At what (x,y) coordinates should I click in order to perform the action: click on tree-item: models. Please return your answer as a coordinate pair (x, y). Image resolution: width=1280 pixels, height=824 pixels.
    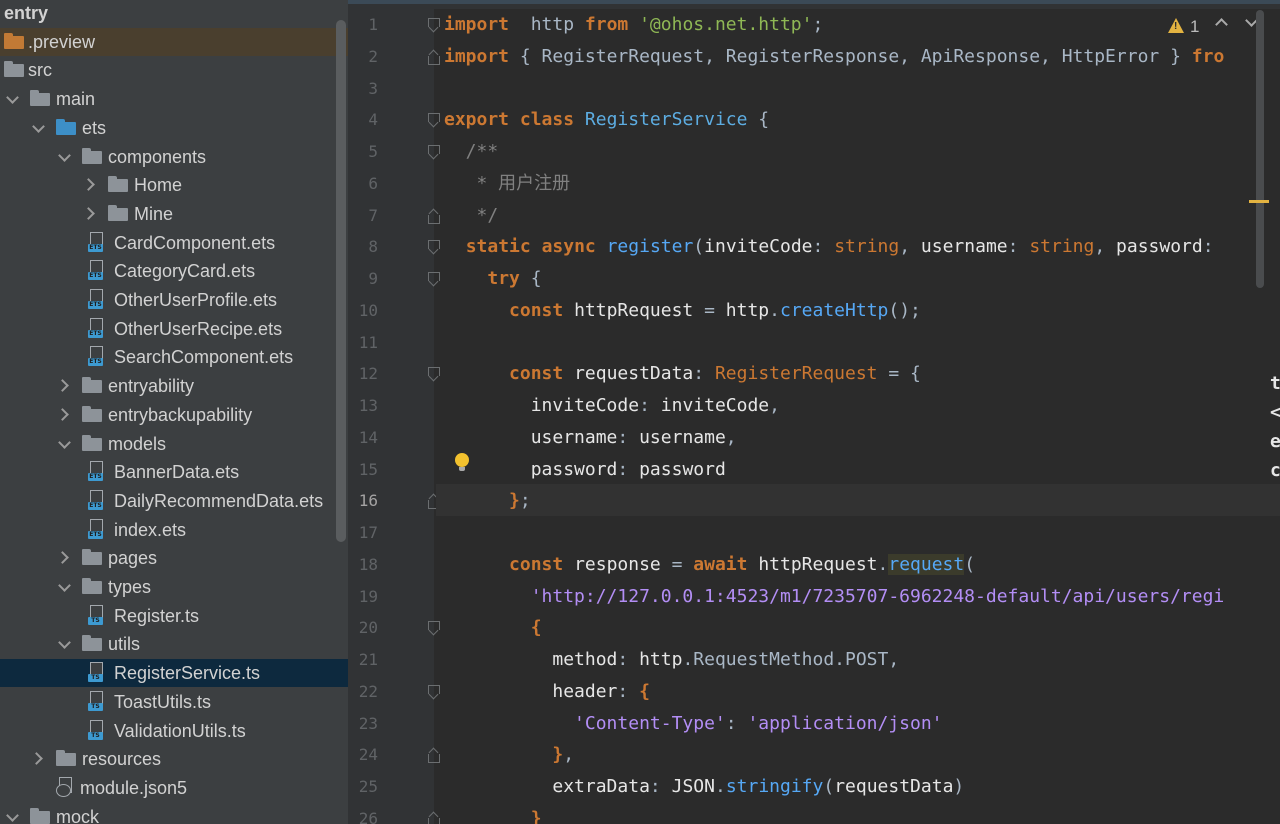
    Looking at the image, I should click on (174, 444).